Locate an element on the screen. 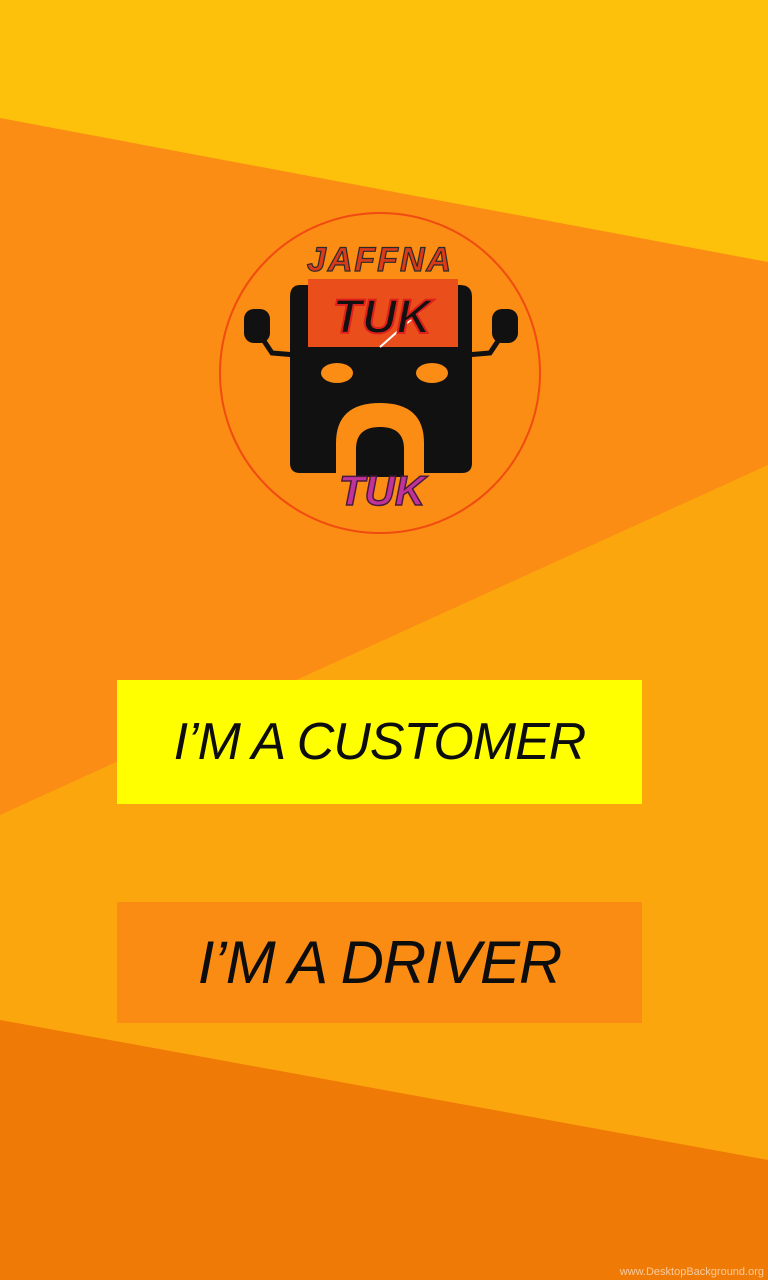 This screenshot has width=768, height=1280. logo-top-text: JAFFNA is located at coordinates (380, 260).